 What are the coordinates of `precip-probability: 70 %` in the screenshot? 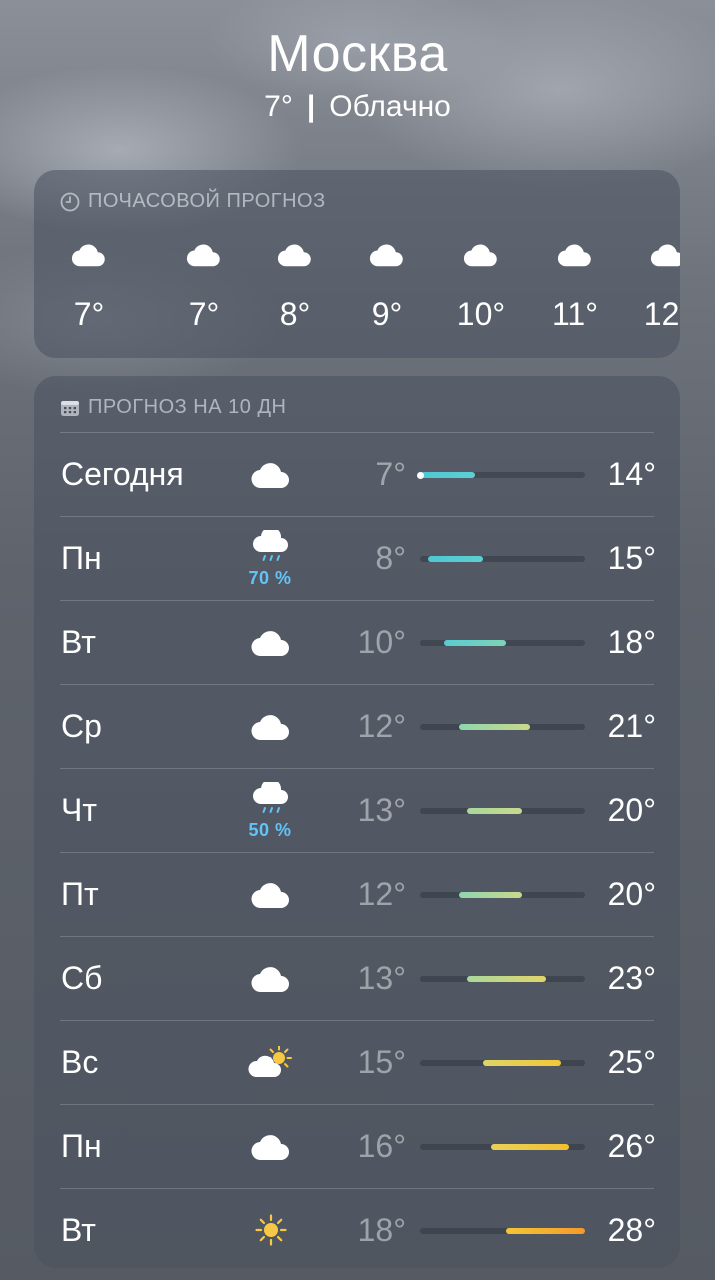 It's located at (270, 578).